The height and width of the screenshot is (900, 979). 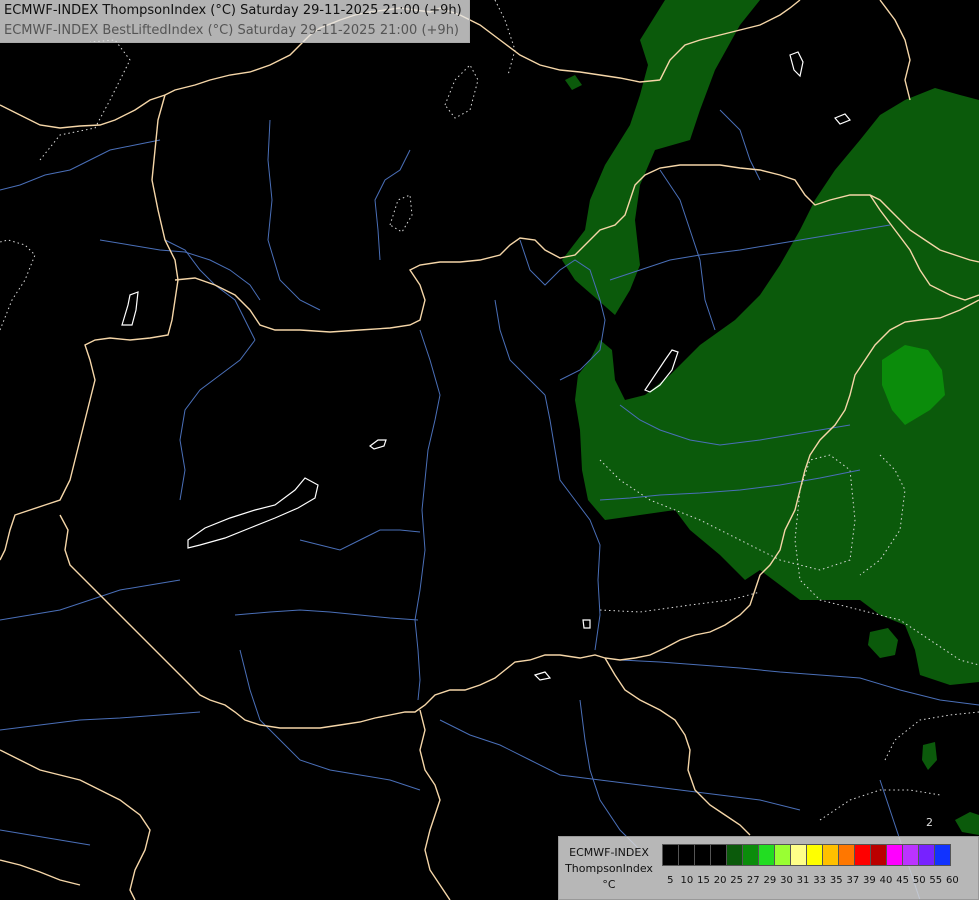 What do you see at coordinates (869, 880) in the screenshot?
I see `legend-label: 39` at bounding box center [869, 880].